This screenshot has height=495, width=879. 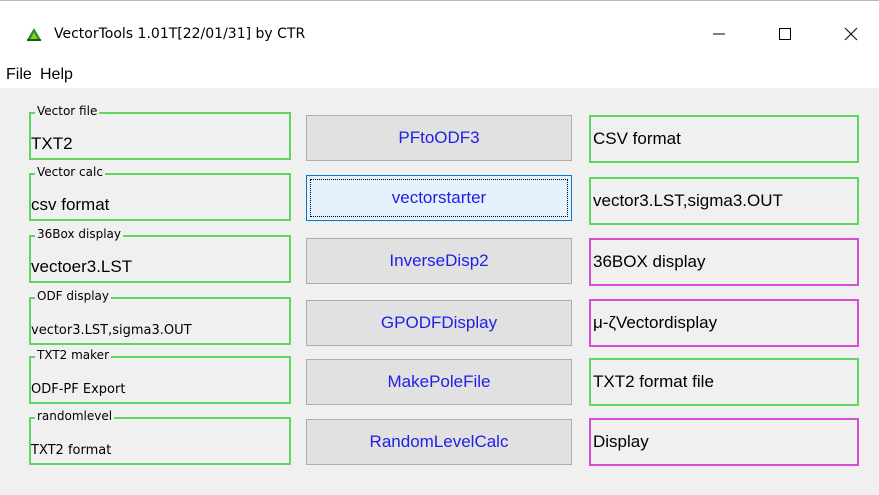 I want to click on app-icon, so click(x=34, y=34).